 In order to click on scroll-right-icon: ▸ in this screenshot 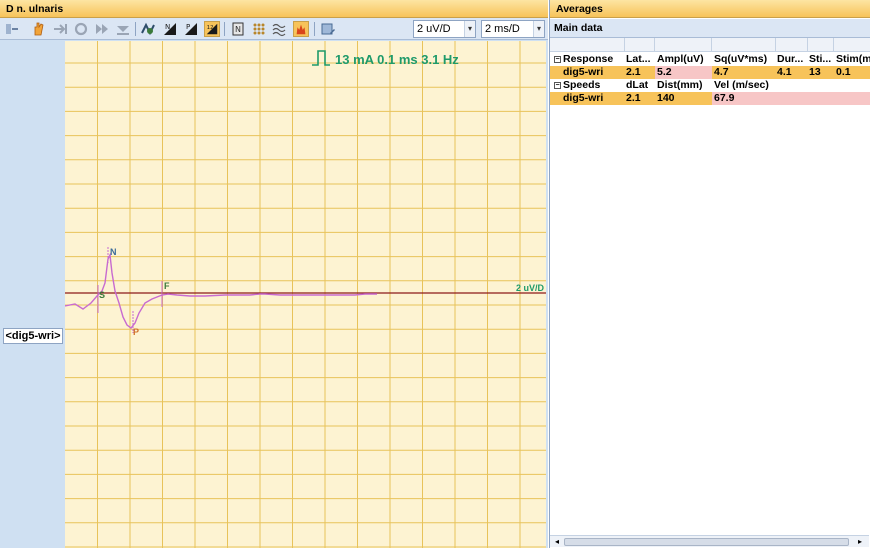, I will do `click(860, 542)`.